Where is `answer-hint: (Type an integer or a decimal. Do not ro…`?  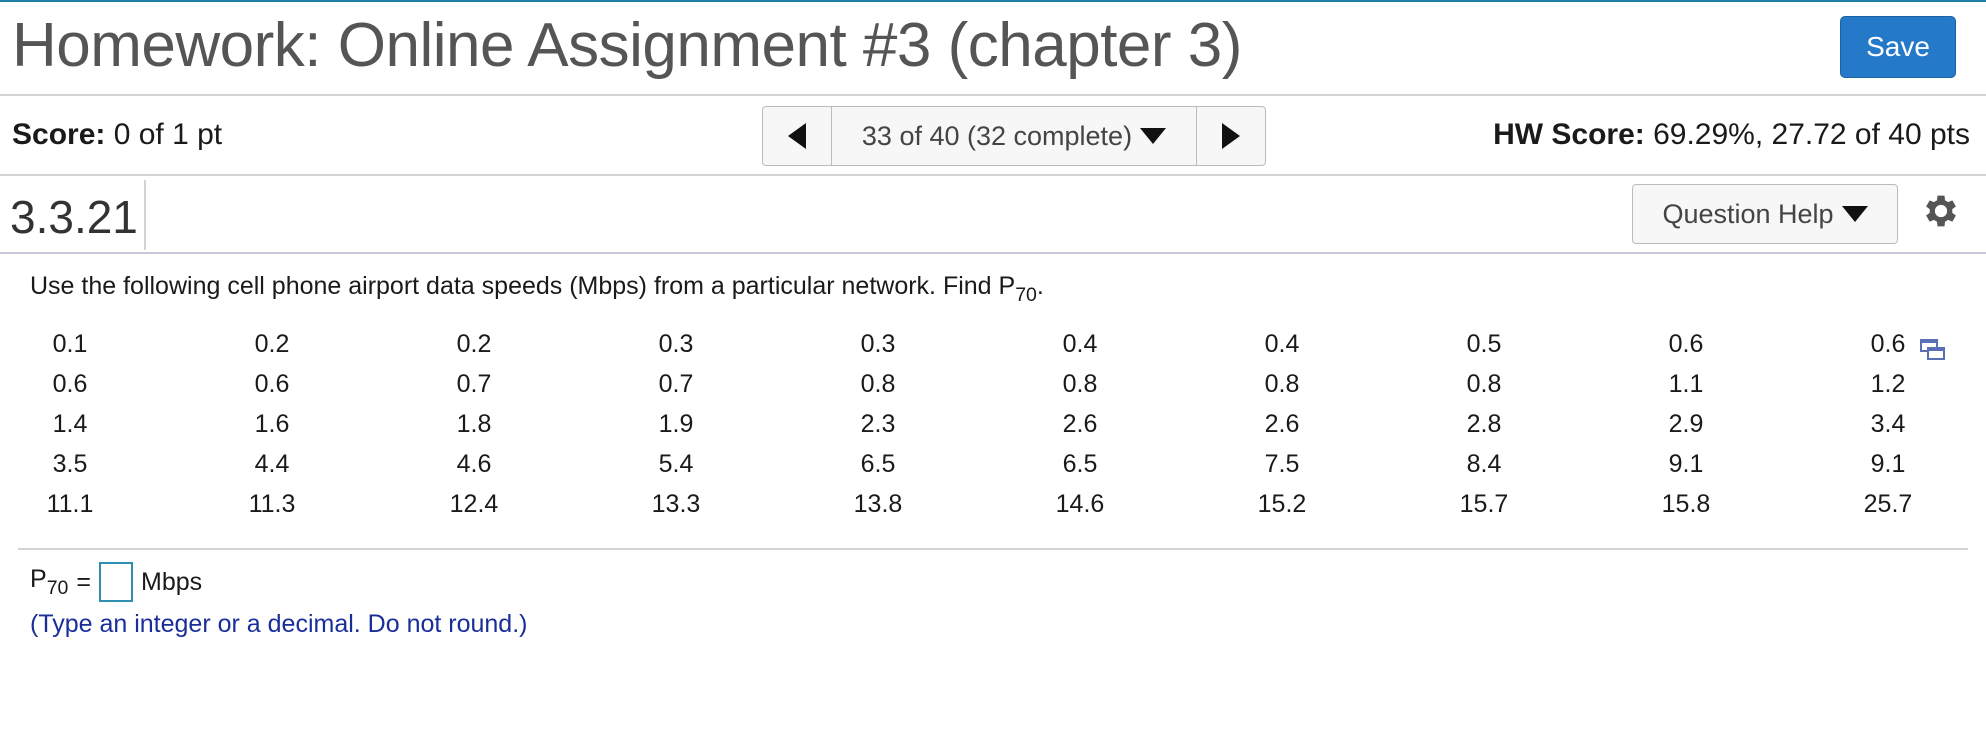 answer-hint: (Type an integer or a decimal. Do not ro… is located at coordinates (279, 624).